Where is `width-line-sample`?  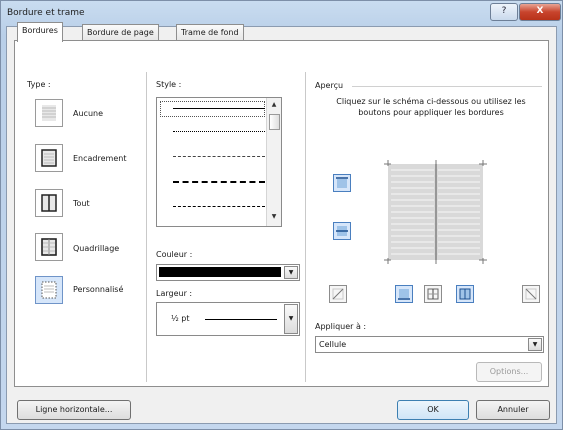 width-line-sample is located at coordinates (241, 319).